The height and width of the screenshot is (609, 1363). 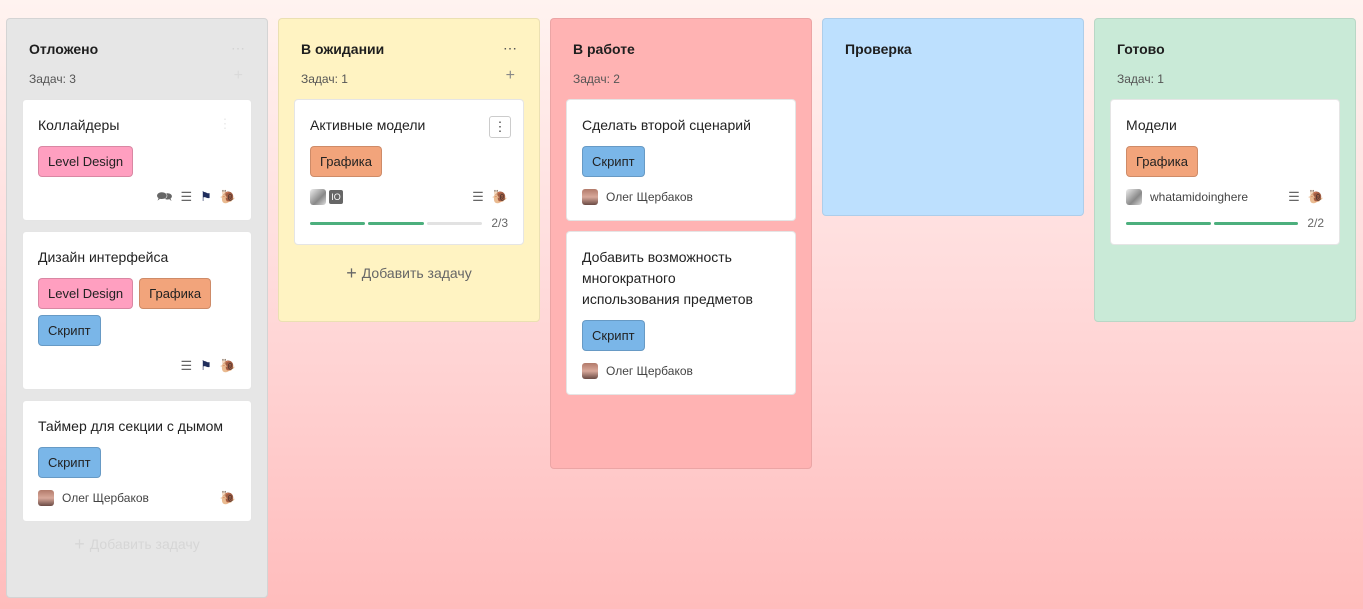 I want to click on card-title: Сделать второй сценарий, so click(x=666, y=125).